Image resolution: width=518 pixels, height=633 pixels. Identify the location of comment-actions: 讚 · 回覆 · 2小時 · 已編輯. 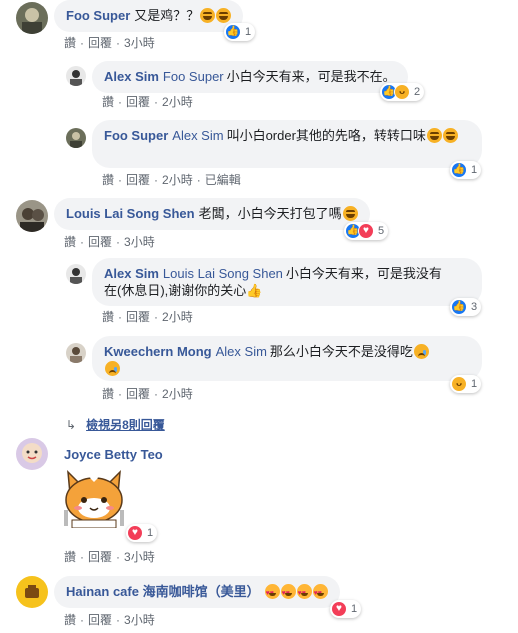
(171, 179).